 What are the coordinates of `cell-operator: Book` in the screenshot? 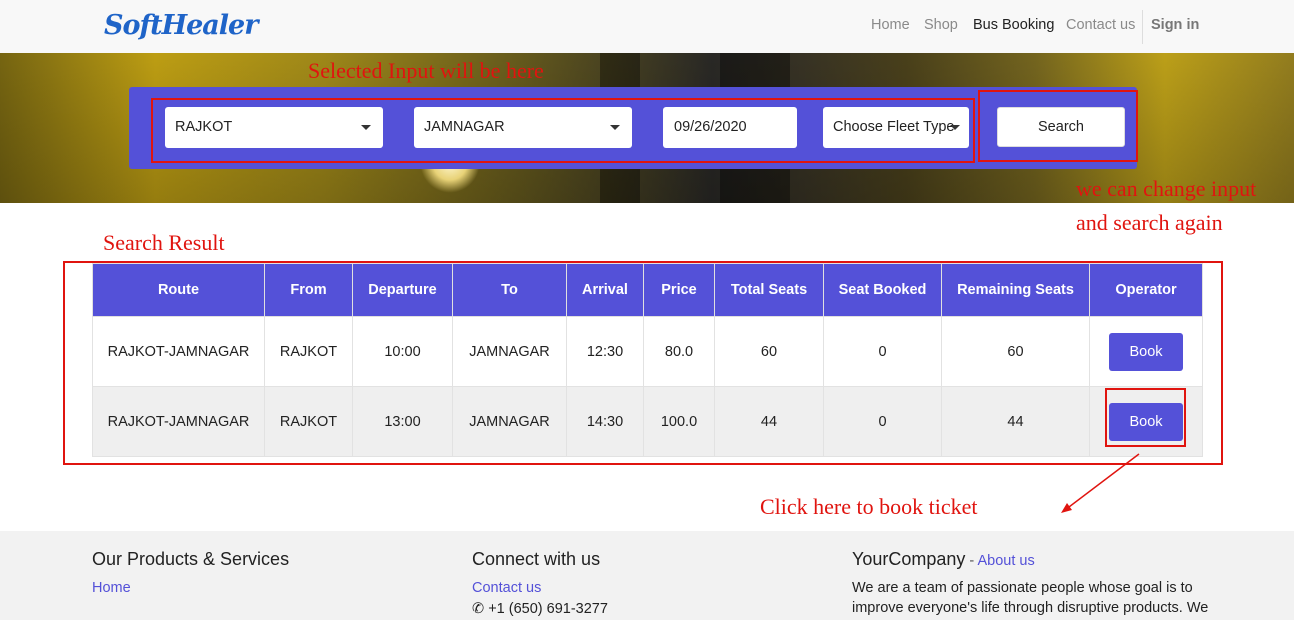 It's located at (1146, 351).